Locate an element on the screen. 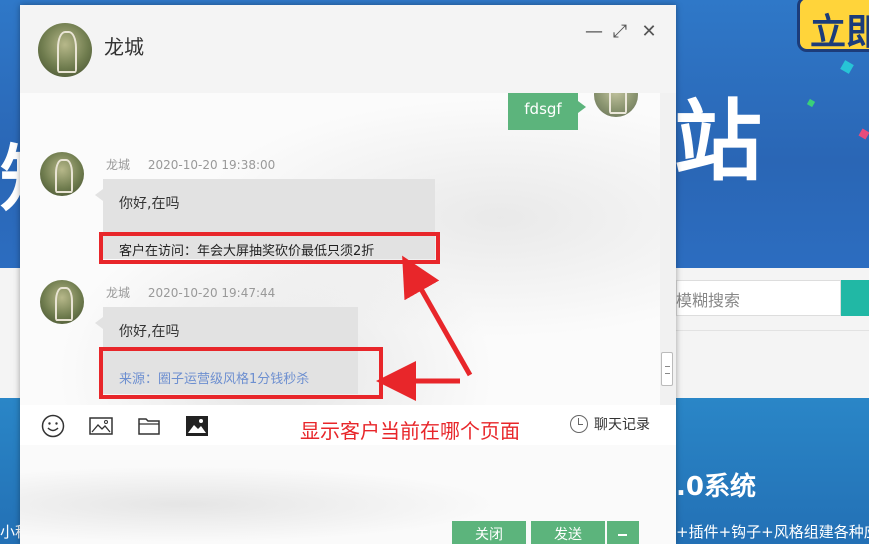  folder-icon is located at coordinates (149, 426).